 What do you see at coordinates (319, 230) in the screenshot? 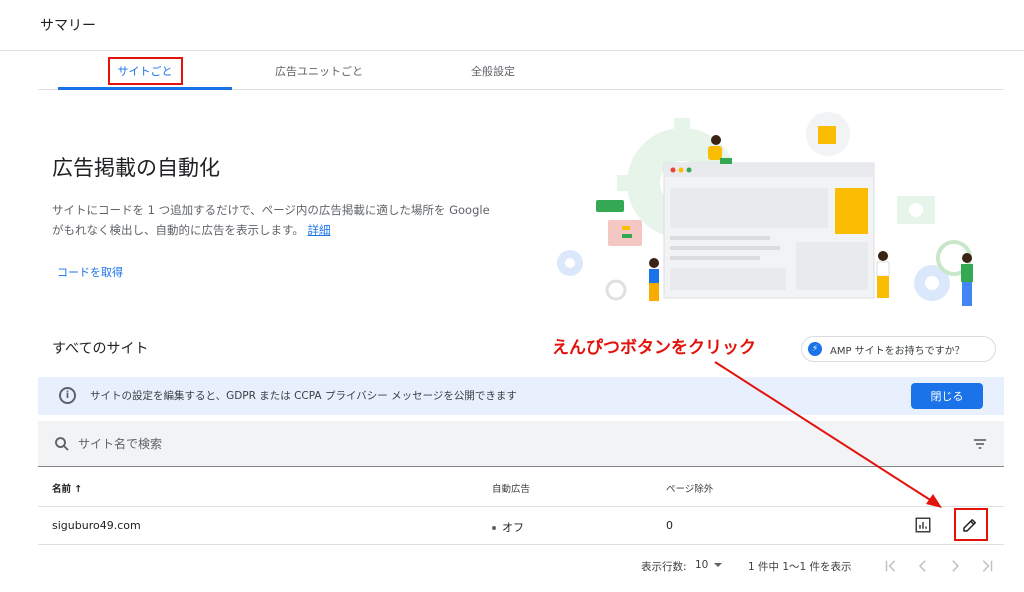
I see `details-link: 詳細` at bounding box center [319, 230].